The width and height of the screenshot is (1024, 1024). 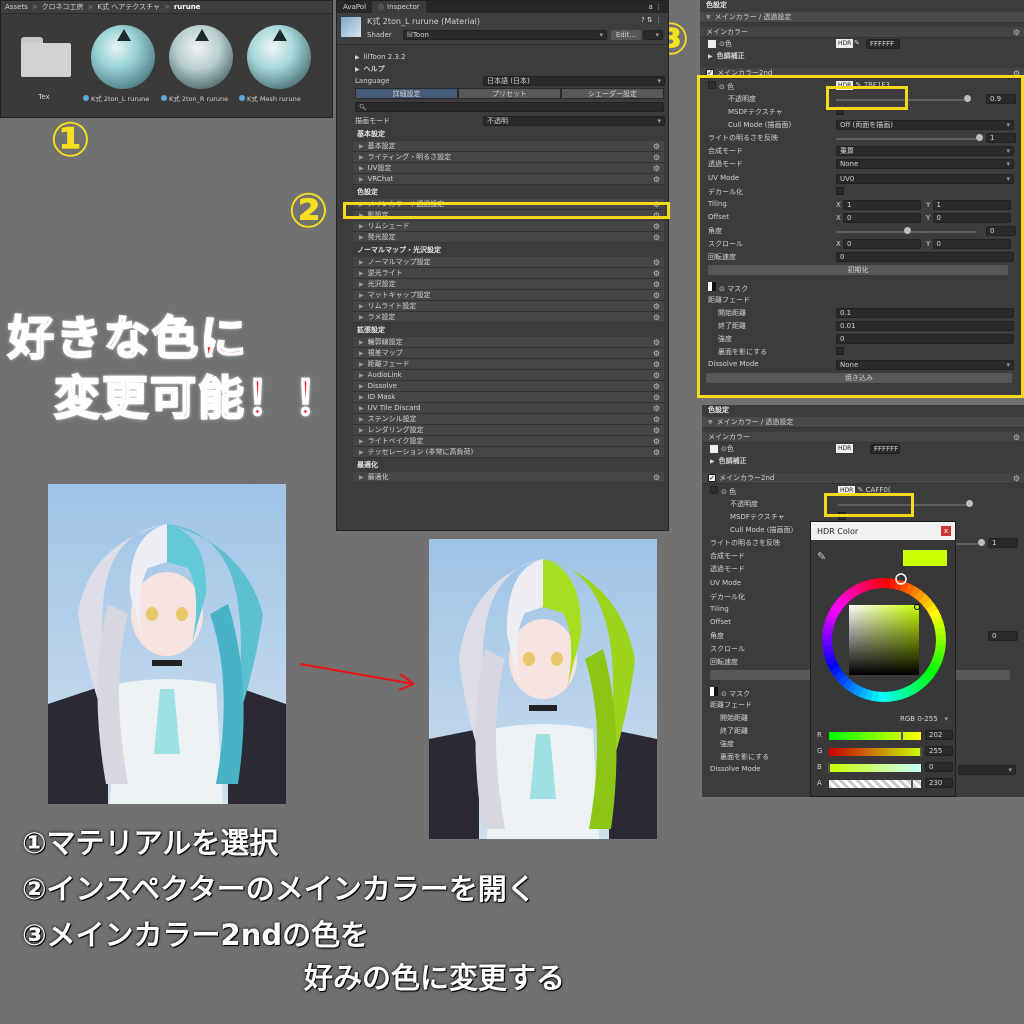 I want to click on tab-preset: プリセット, so click(x=509, y=93).